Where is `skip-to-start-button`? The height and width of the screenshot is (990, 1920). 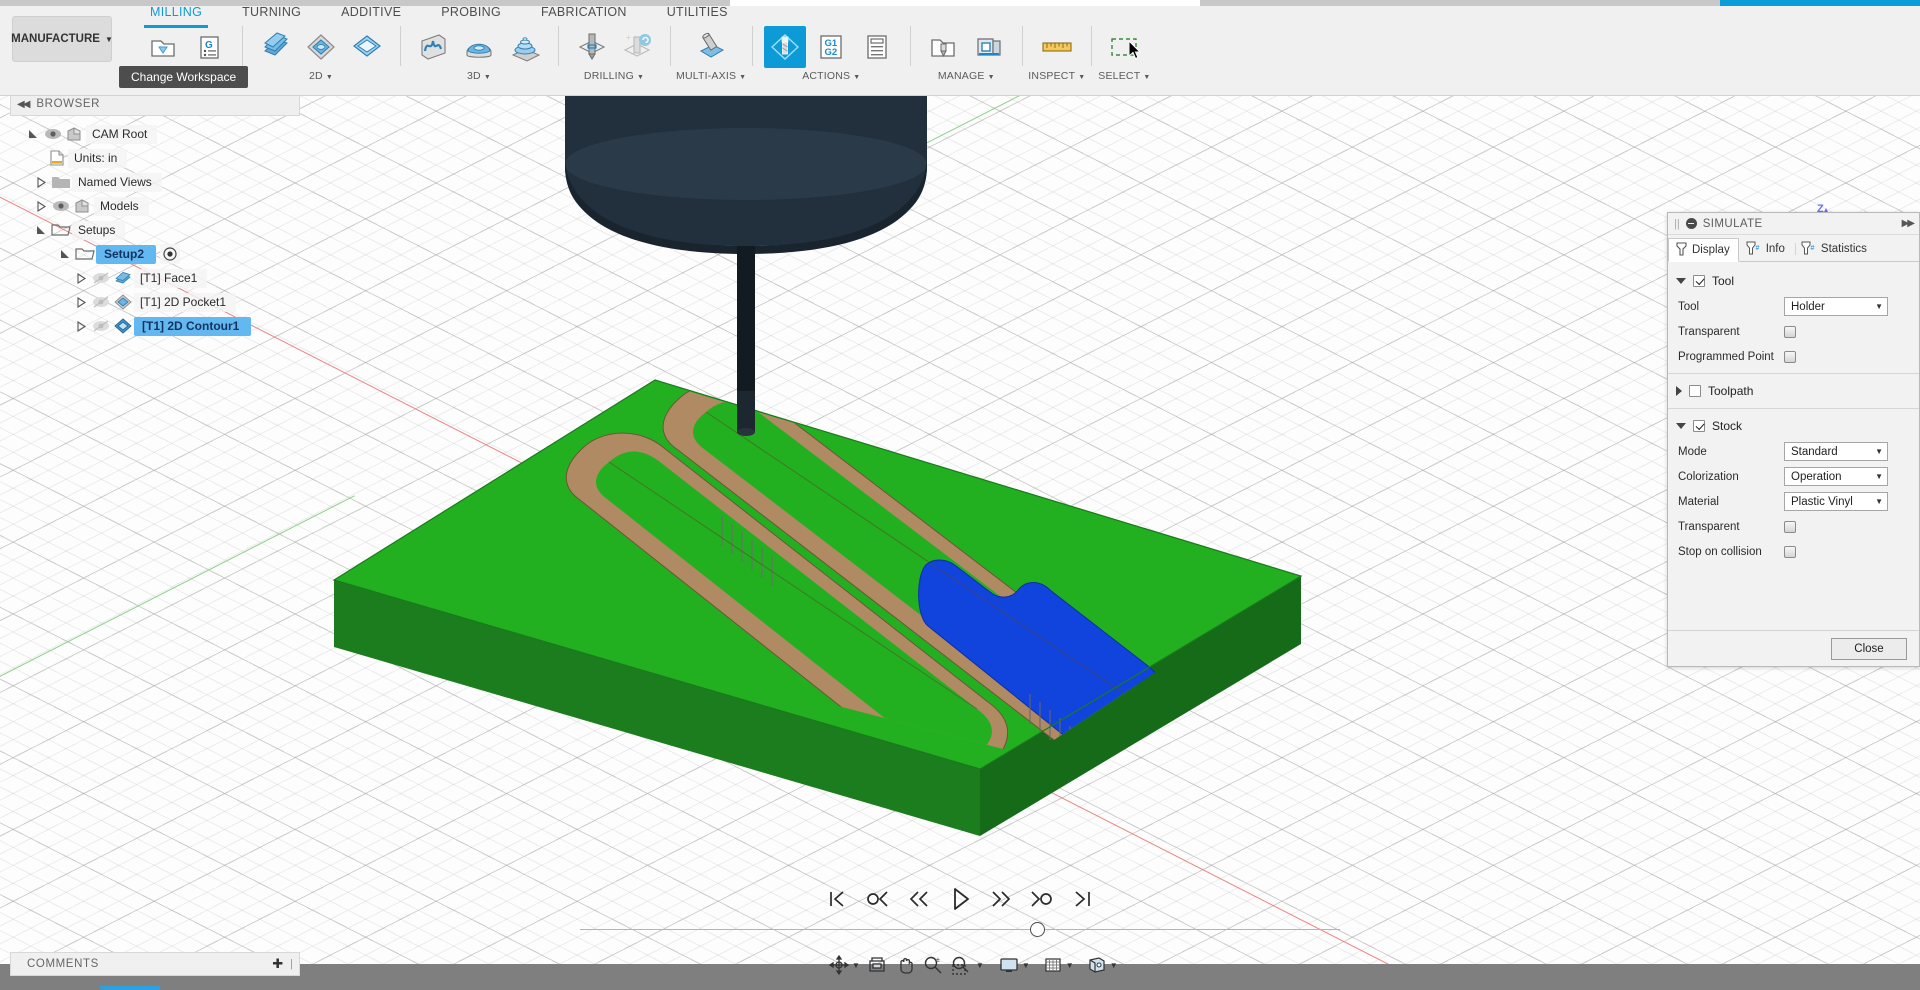 skip-to-start-button is located at coordinates (837, 899).